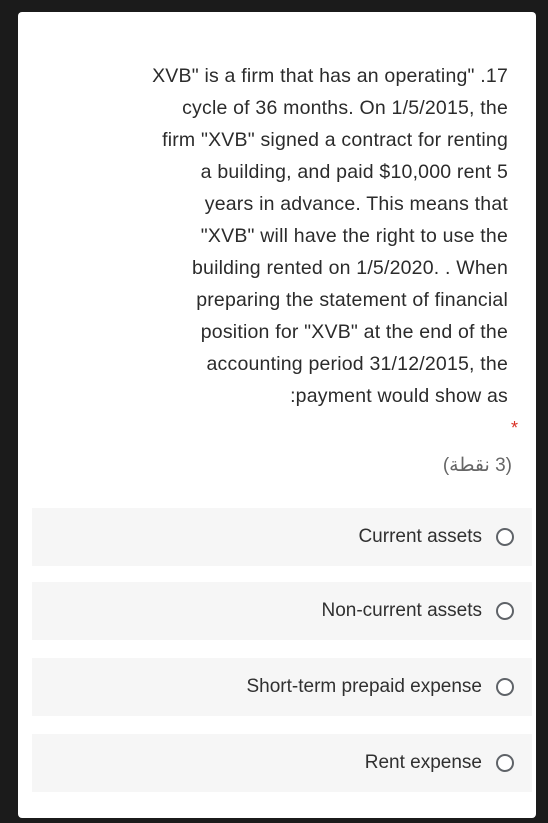 Image resolution: width=548 pixels, height=823 pixels. Describe the element at coordinates (282, 537) in the screenshot. I see `option-current-assets: Current assets` at that location.